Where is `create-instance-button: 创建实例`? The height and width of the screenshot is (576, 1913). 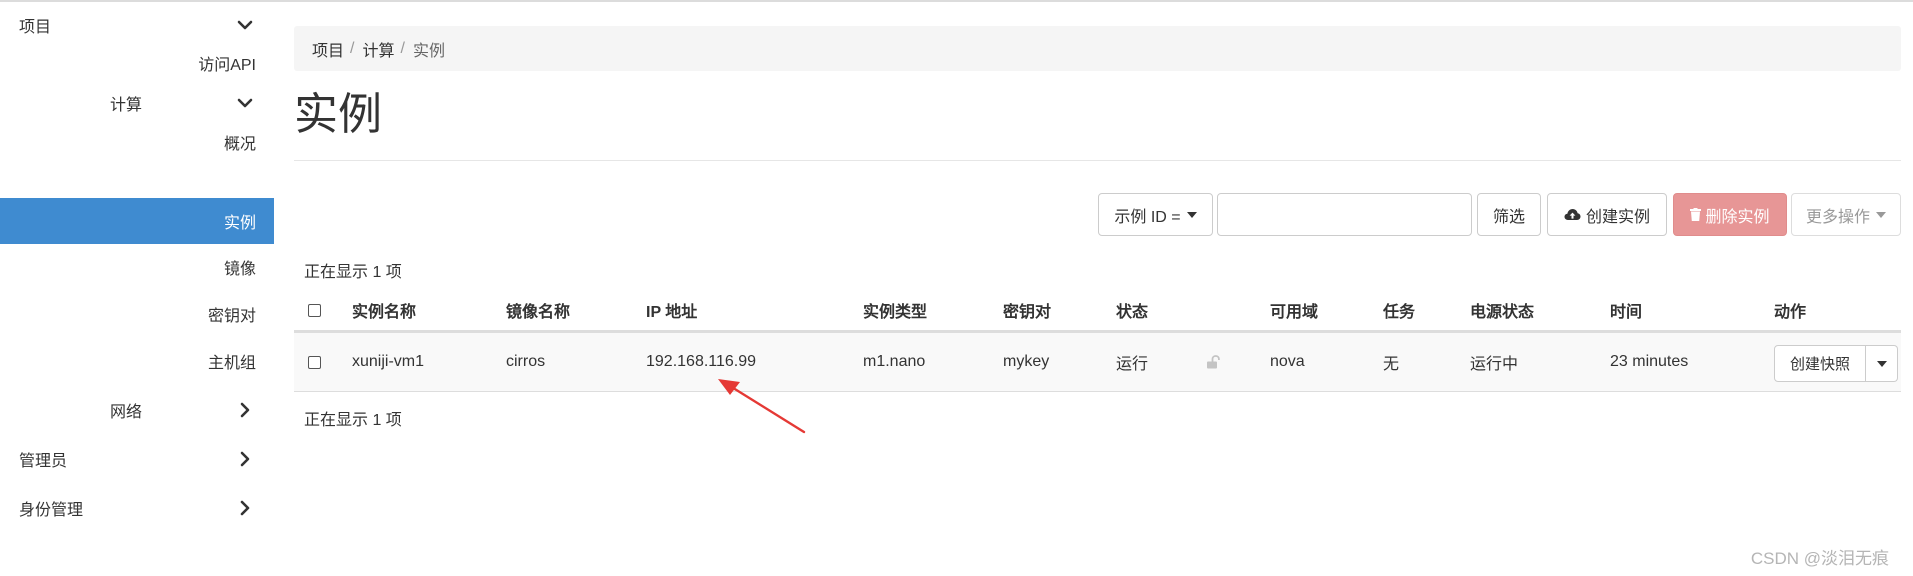 create-instance-button: 创建实例 is located at coordinates (1607, 214).